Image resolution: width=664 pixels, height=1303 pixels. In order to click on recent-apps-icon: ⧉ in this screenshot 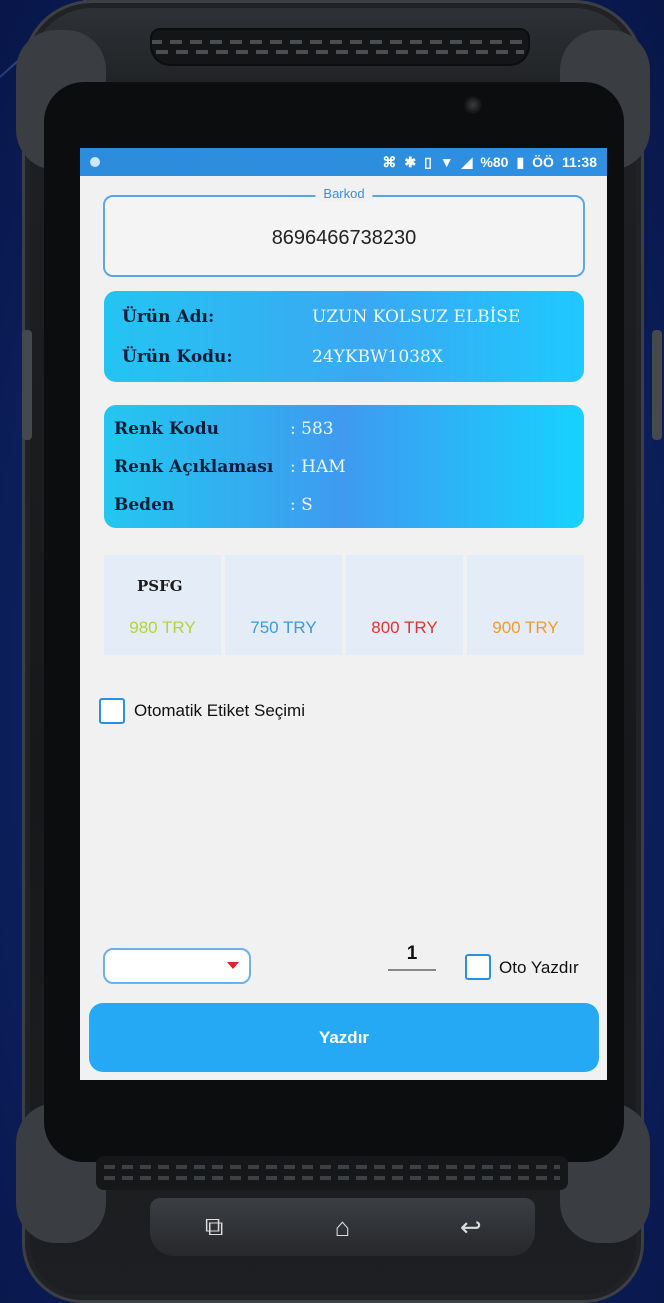, I will do `click(214, 1227)`.